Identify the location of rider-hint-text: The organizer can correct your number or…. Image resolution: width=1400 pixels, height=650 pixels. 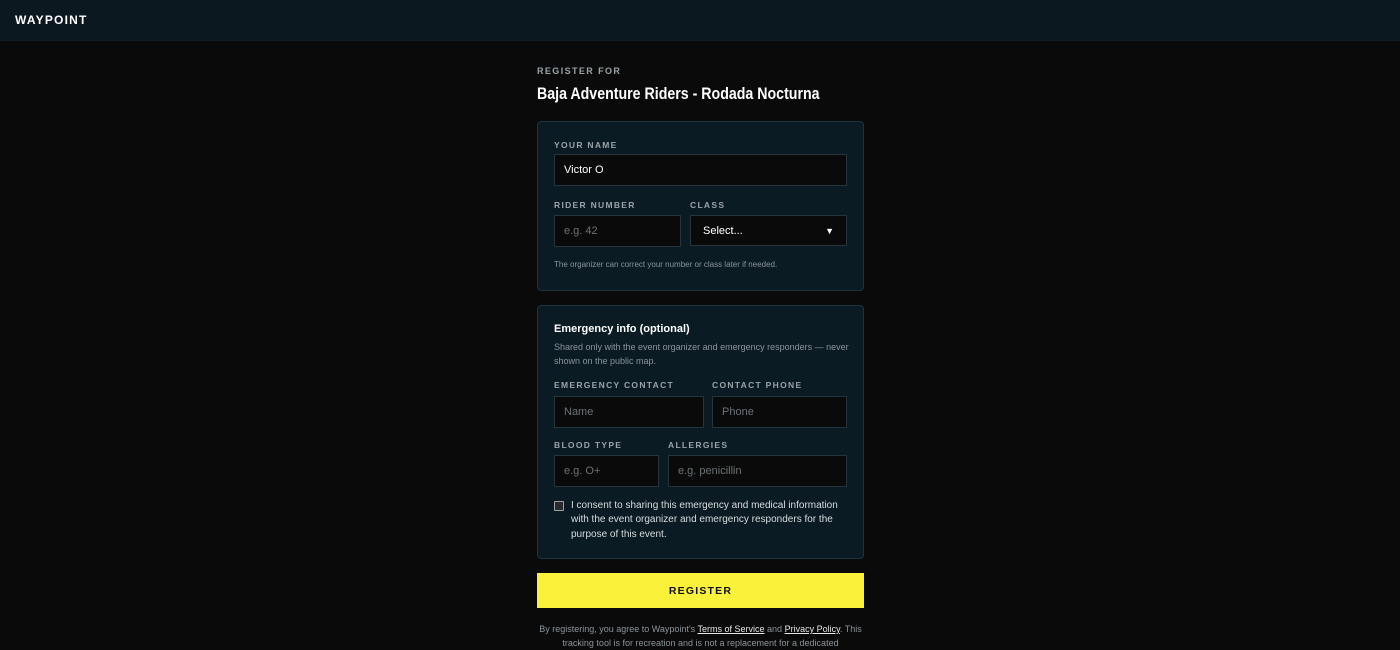
(666, 264).